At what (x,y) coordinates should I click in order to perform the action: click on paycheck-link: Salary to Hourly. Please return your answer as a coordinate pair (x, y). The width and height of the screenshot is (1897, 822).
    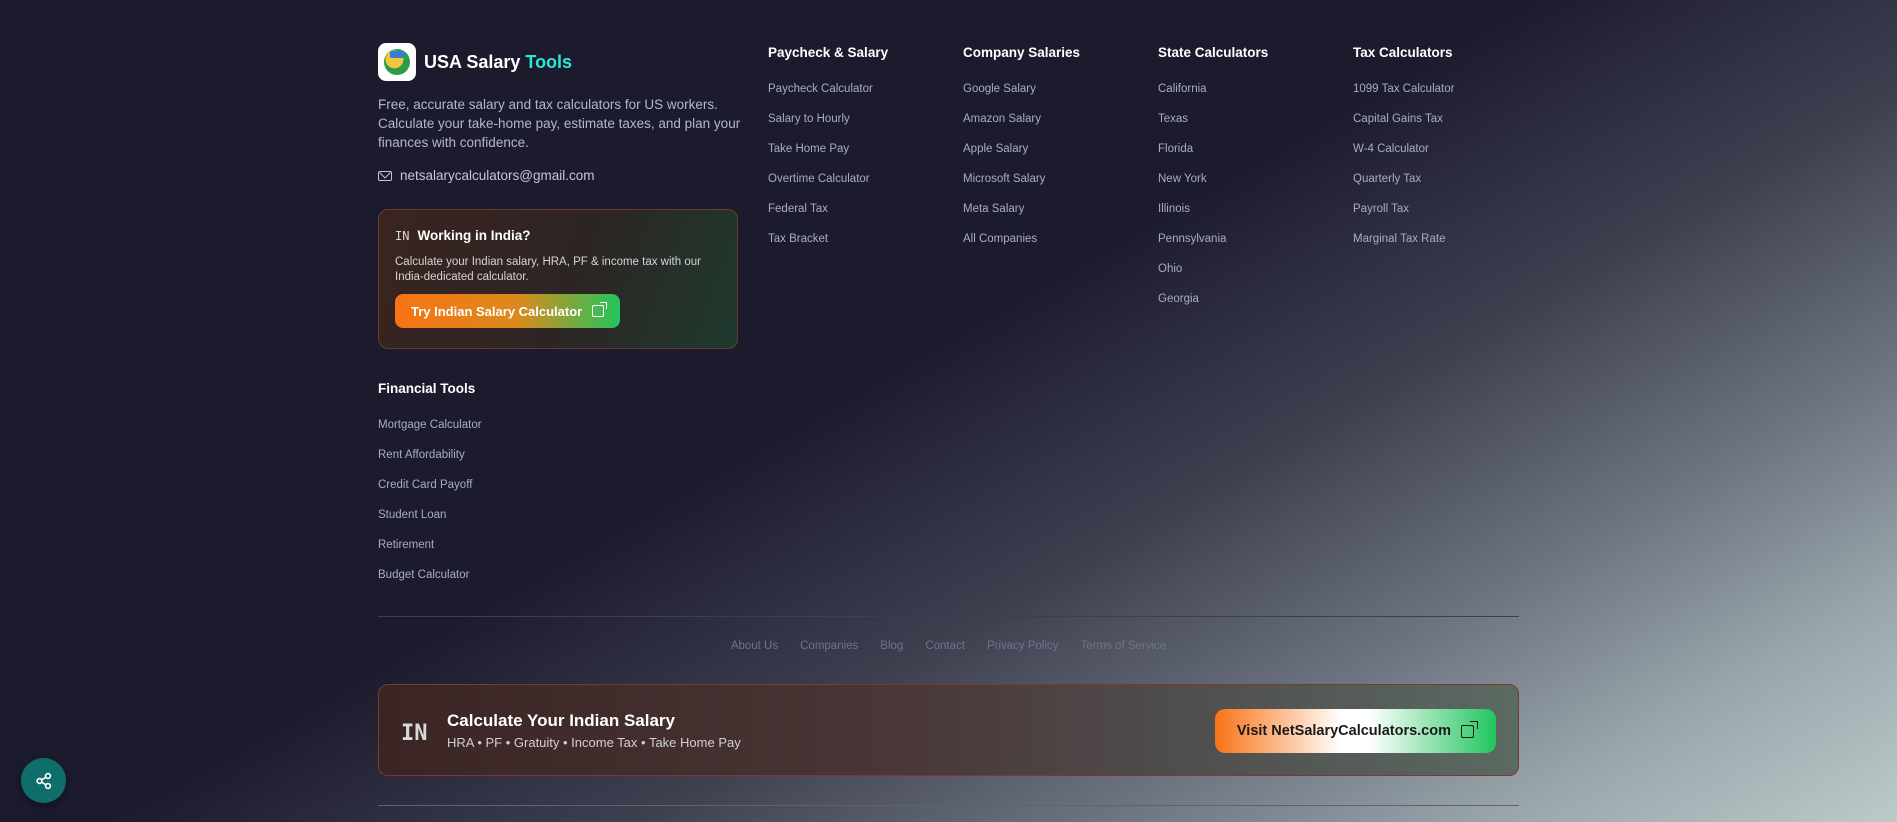
    Looking at the image, I should click on (828, 119).